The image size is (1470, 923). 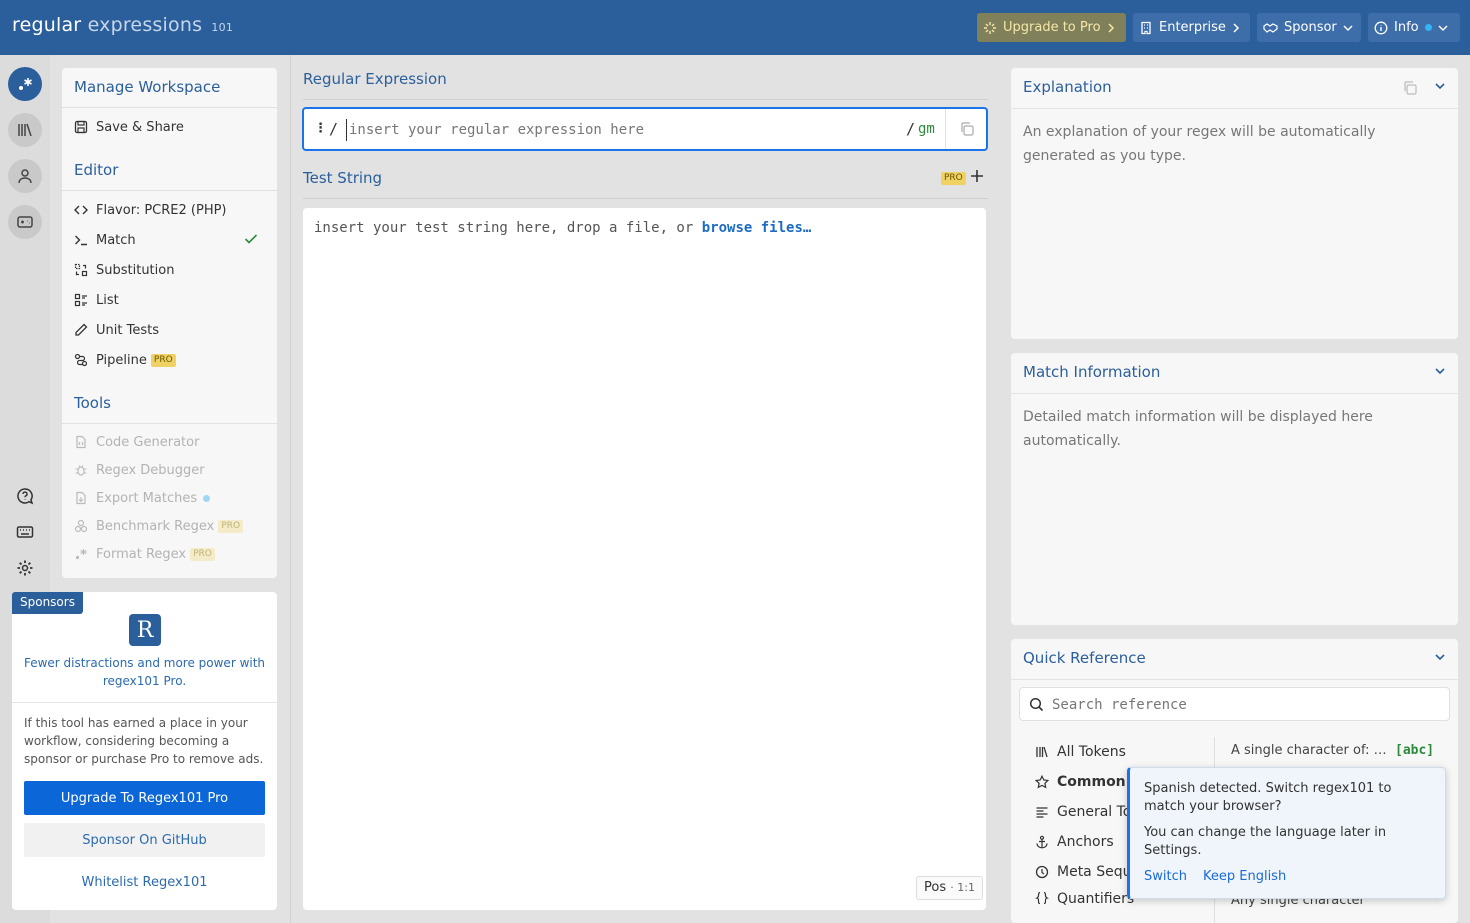 What do you see at coordinates (144, 798) in the screenshot?
I see `upgrade-pro-button: Upgrade To Regex101 Pro` at bounding box center [144, 798].